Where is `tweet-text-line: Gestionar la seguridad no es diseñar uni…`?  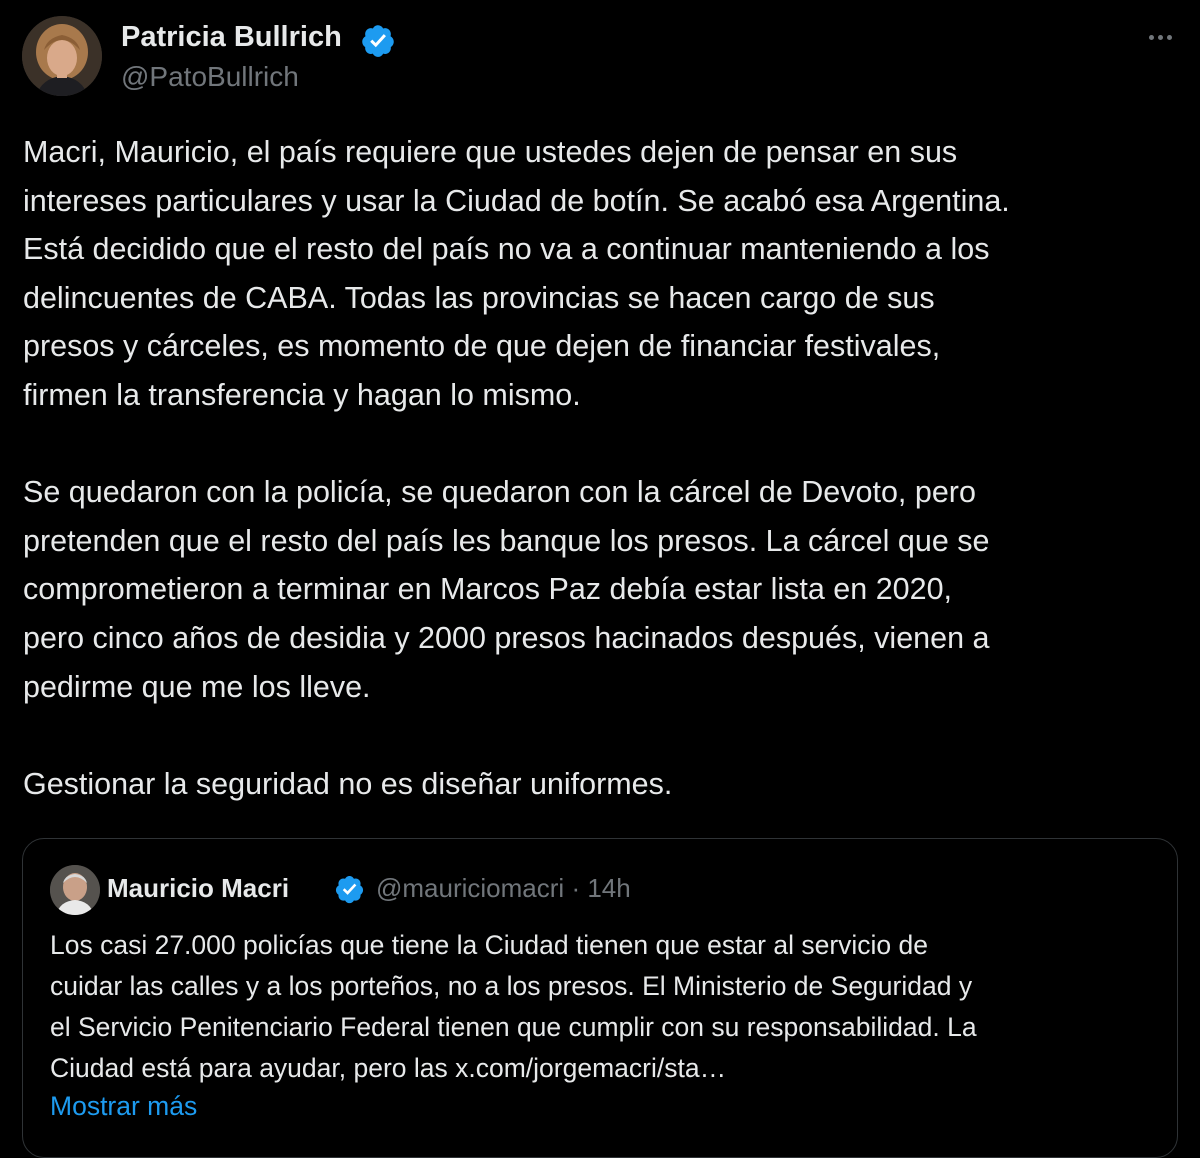 tweet-text-line: Gestionar la seguridad no es diseñar uni… is located at coordinates (348, 783).